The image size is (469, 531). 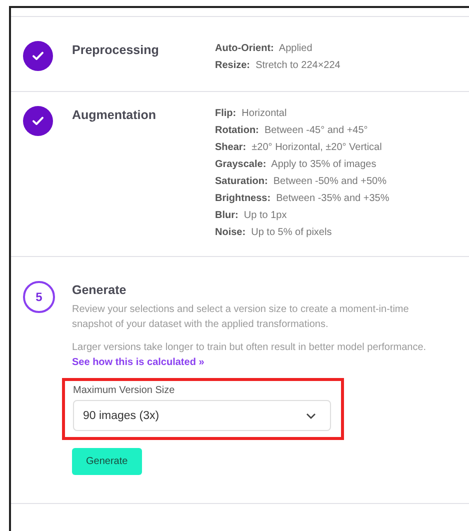 What do you see at coordinates (100, 289) in the screenshot?
I see `step-title: Generate` at bounding box center [100, 289].